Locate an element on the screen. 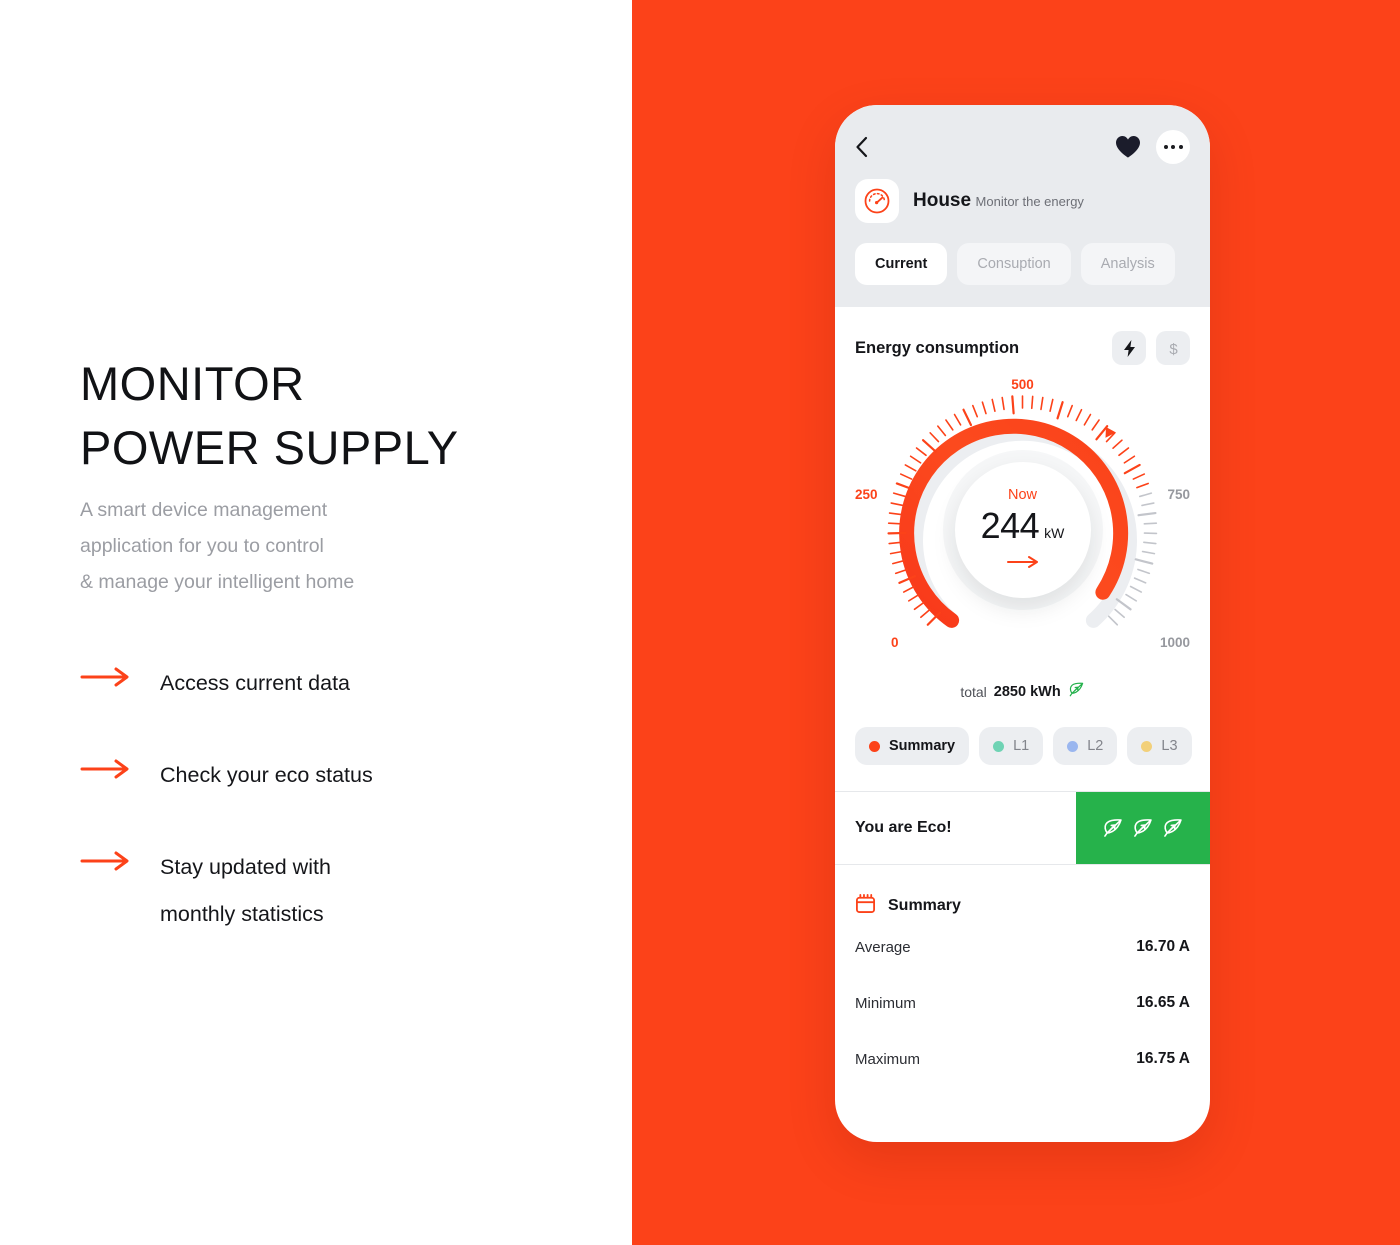 Image resolution: width=1400 pixels, height=1245 pixels. feature-item-2: Check your eco status is located at coordinates (315, 775).